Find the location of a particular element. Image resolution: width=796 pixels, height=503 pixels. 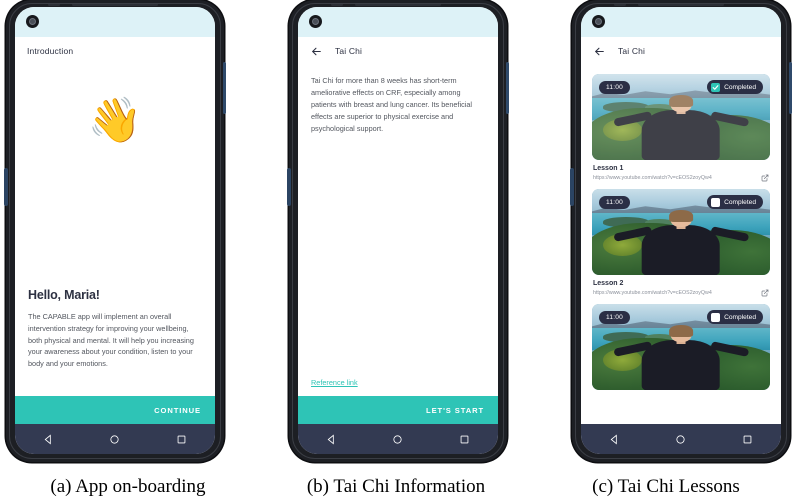

android-nav-bar-c is located at coordinates (681, 439).